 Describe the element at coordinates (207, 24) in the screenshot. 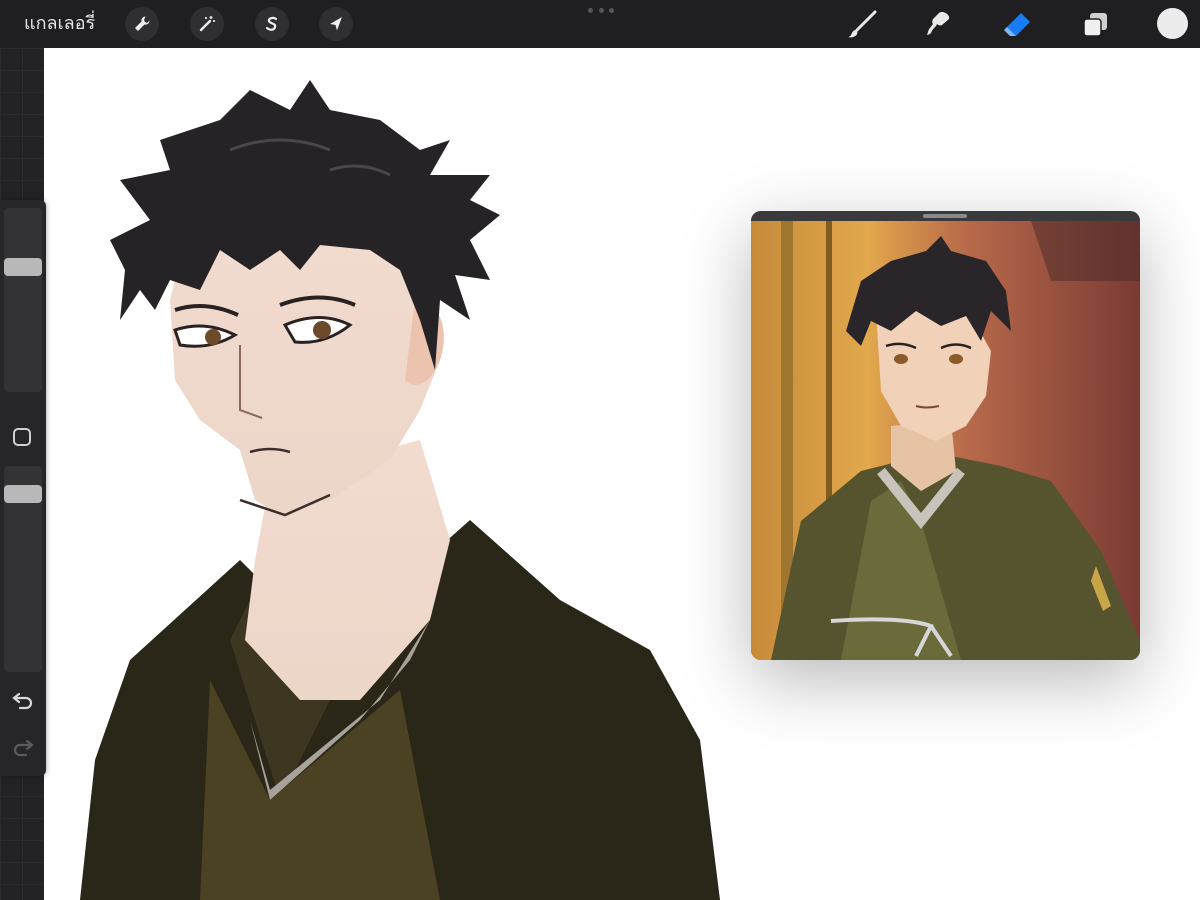

I see `magic-wand-icon` at that location.